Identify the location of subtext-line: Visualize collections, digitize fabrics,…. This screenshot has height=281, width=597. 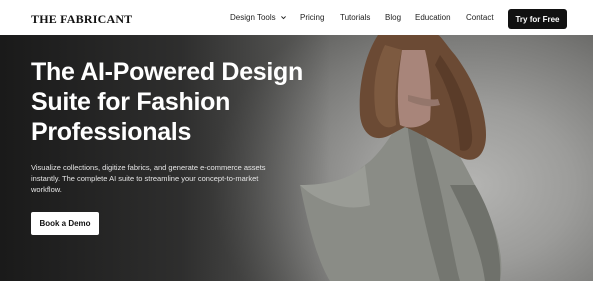
(148, 167).